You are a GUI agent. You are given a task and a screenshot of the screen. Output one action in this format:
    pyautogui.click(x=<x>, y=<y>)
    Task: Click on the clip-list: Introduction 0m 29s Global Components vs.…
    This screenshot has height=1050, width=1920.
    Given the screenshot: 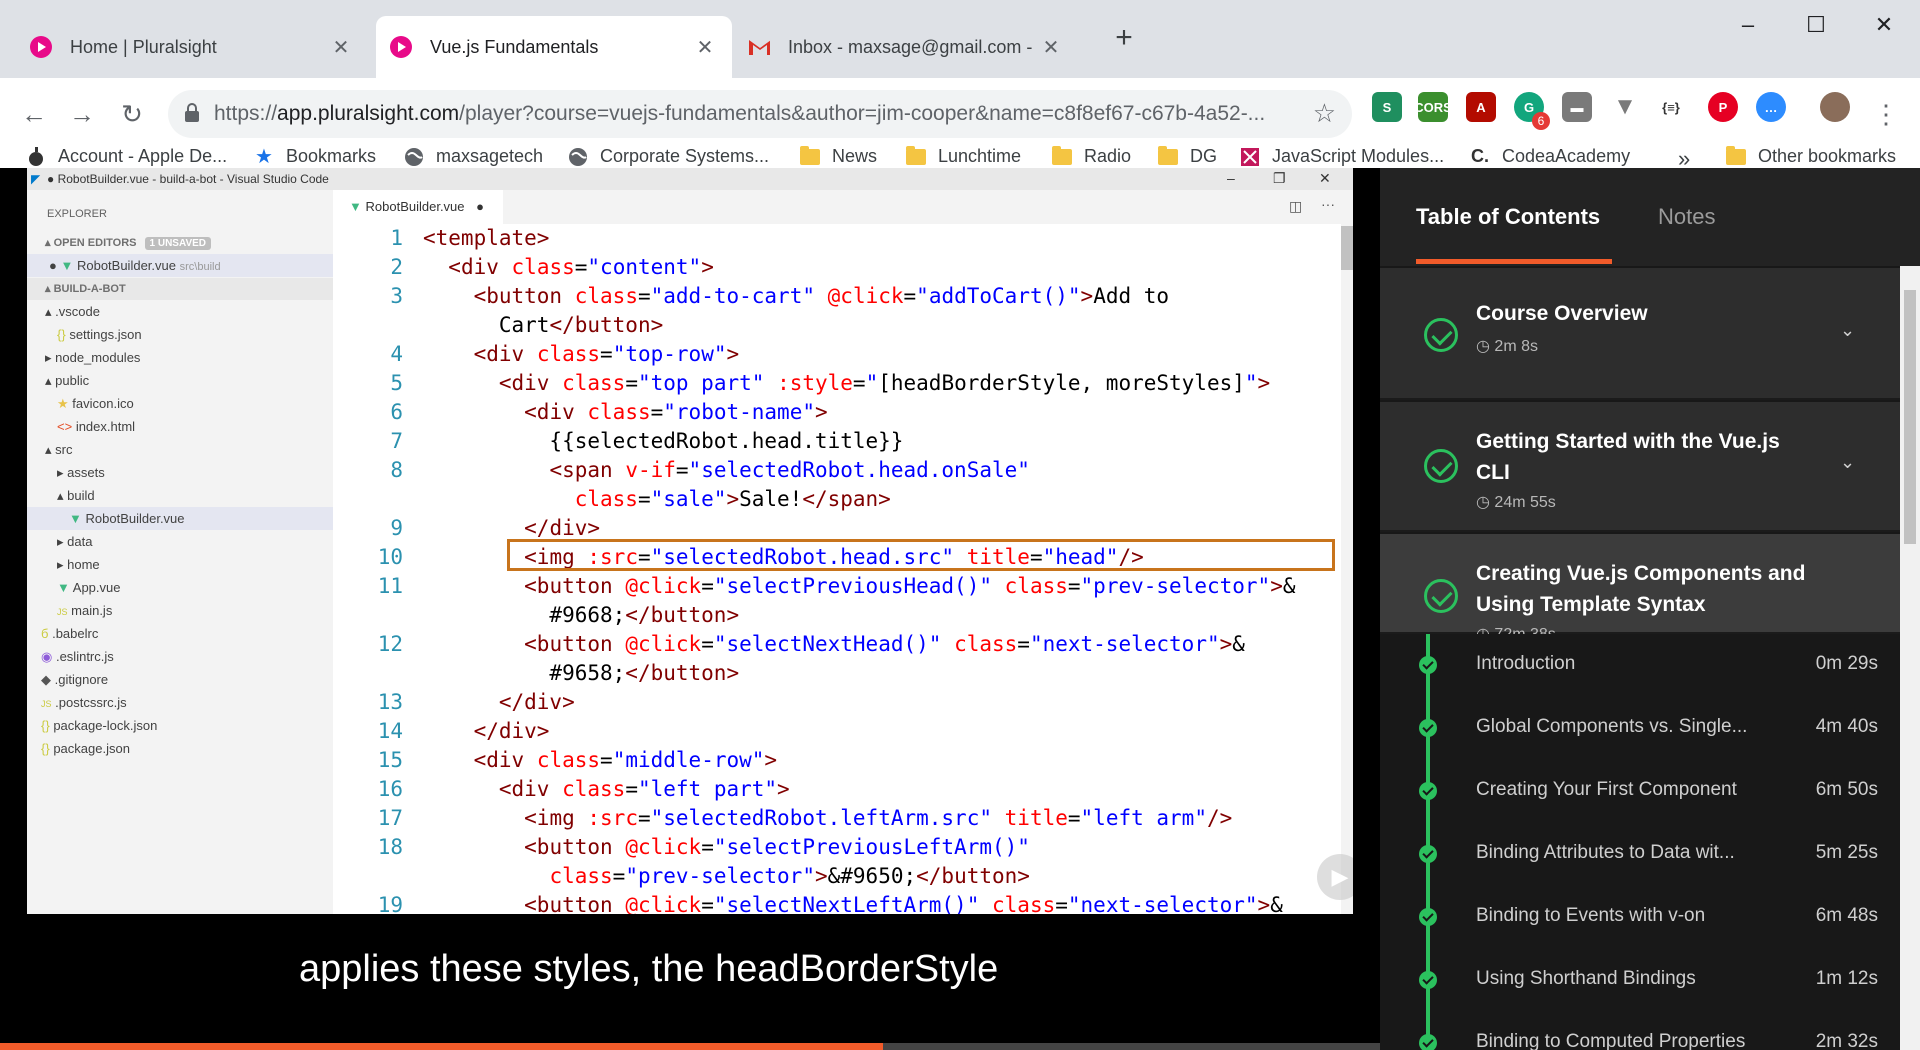 What is the action you would take?
    pyautogui.click(x=1640, y=842)
    